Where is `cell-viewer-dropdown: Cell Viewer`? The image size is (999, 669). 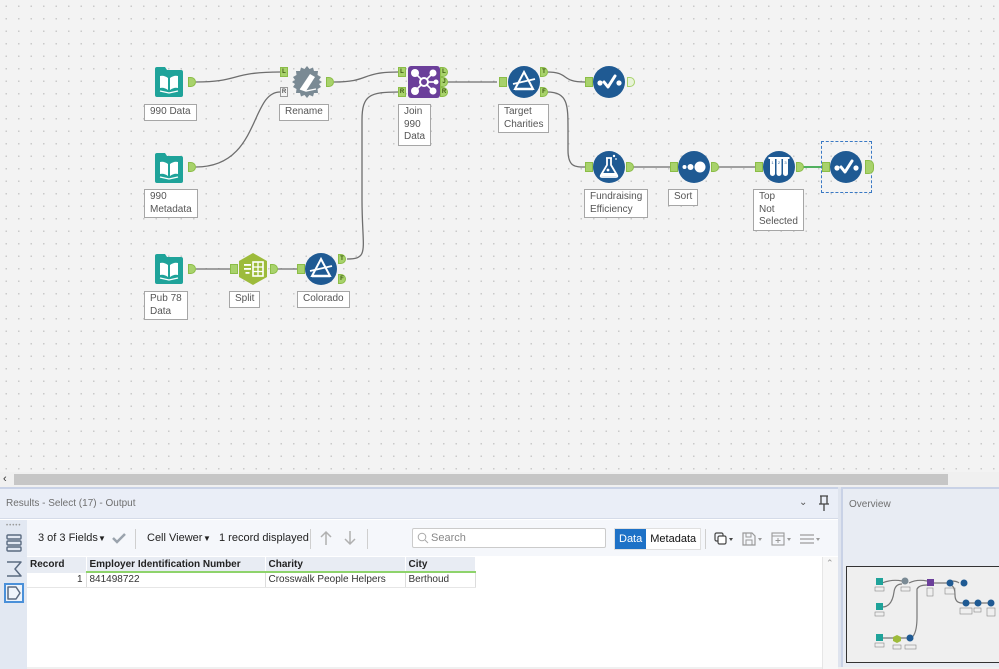 cell-viewer-dropdown: Cell Viewer is located at coordinates (174, 538).